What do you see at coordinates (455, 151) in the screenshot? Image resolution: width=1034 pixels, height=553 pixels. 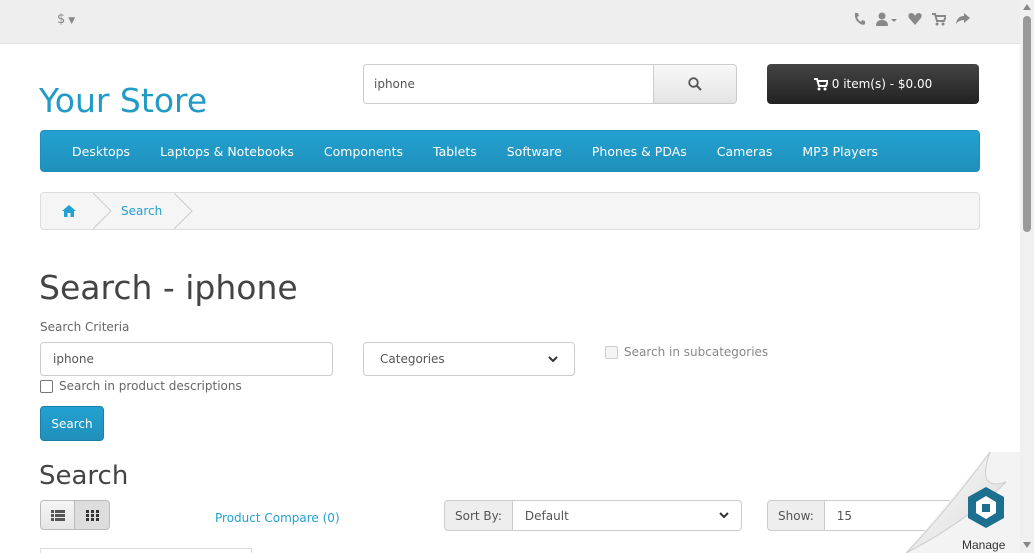 I see `menu-item-tablets: Tablets` at bounding box center [455, 151].